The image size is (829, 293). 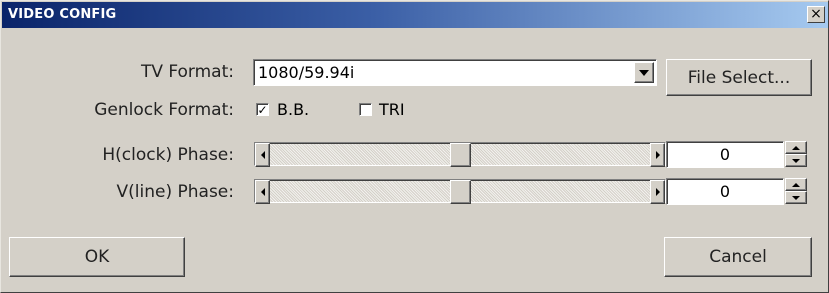 I want to click on h-phase-spin-down-button, so click(x=796, y=160).